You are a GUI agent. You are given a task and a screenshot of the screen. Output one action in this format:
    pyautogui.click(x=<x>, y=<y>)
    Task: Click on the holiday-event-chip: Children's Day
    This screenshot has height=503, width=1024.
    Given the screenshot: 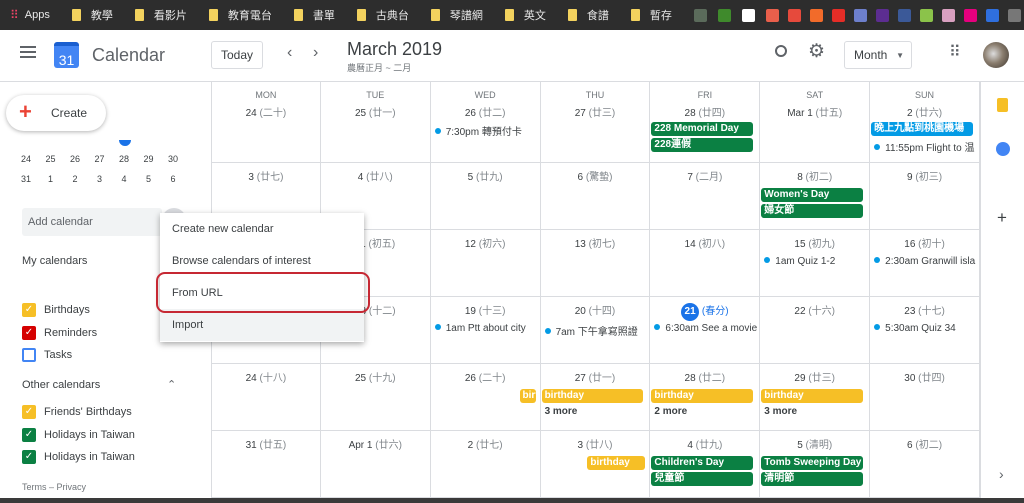 What is the action you would take?
    pyautogui.click(x=702, y=463)
    